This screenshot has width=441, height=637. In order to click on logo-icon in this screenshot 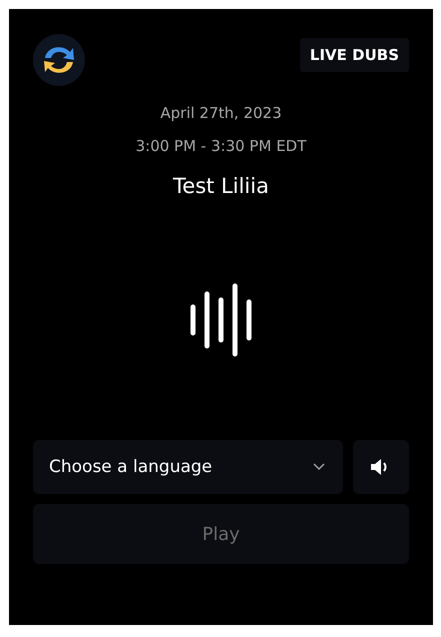, I will do `click(59, 60)`.